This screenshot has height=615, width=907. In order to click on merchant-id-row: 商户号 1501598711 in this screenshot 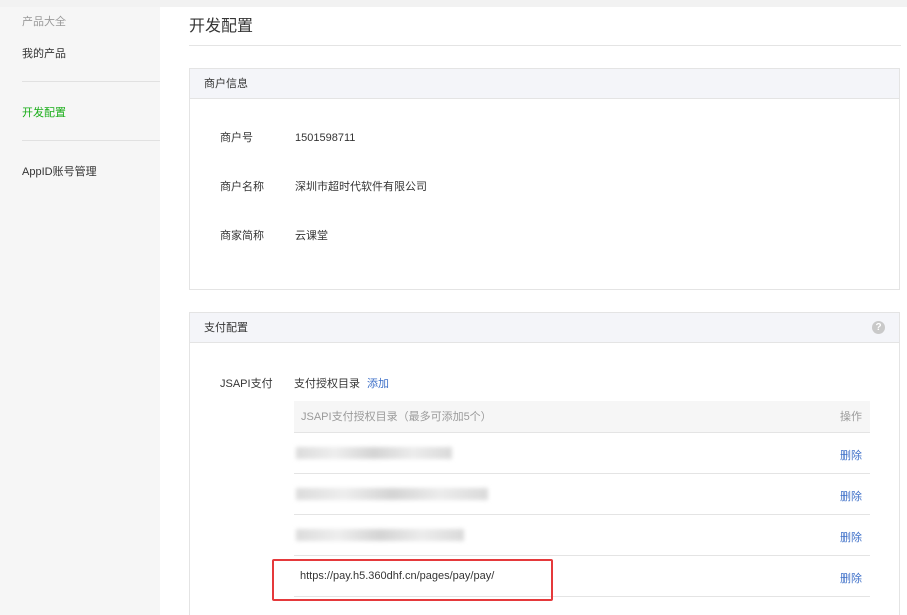, I will do `click(287, 137)`.